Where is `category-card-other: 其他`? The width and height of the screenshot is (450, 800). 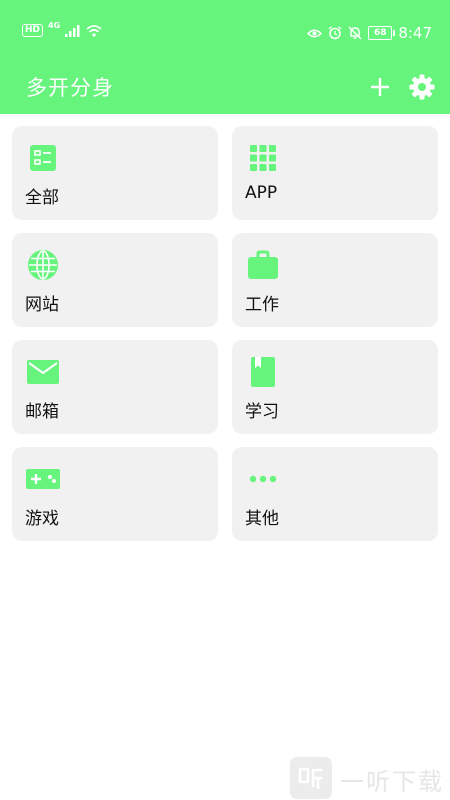
category-card-other: 其他 is located at coordinates (335, 494).